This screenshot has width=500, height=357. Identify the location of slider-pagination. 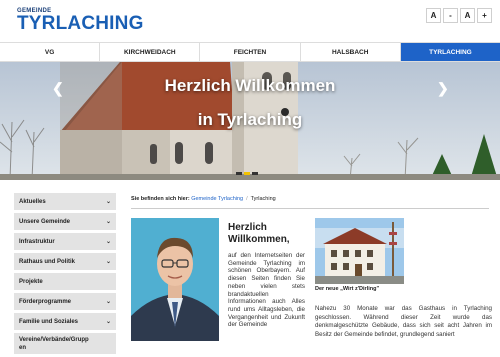
(247, 173).